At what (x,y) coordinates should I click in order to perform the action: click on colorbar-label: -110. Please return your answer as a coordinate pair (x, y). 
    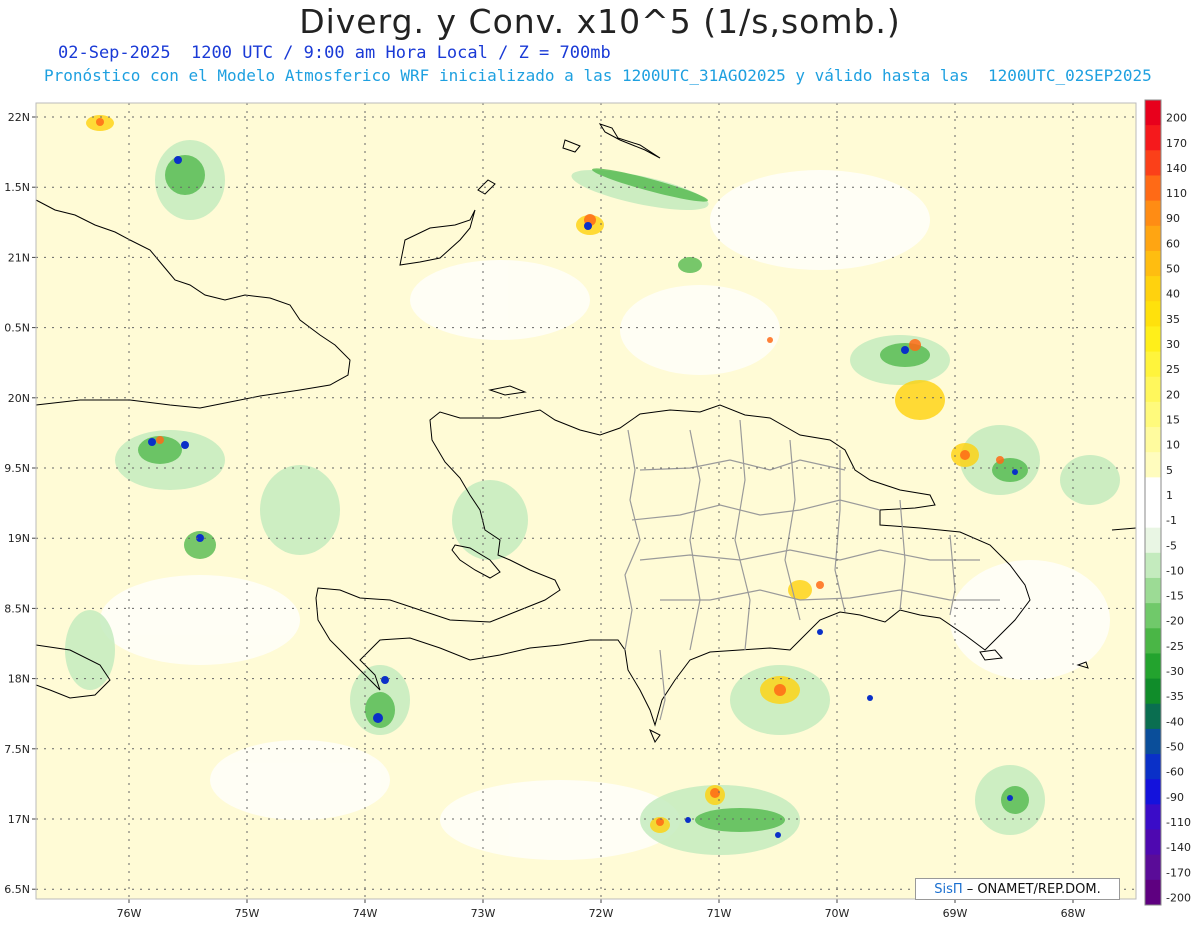
    Looking at the image, I should click on (1178, 822).